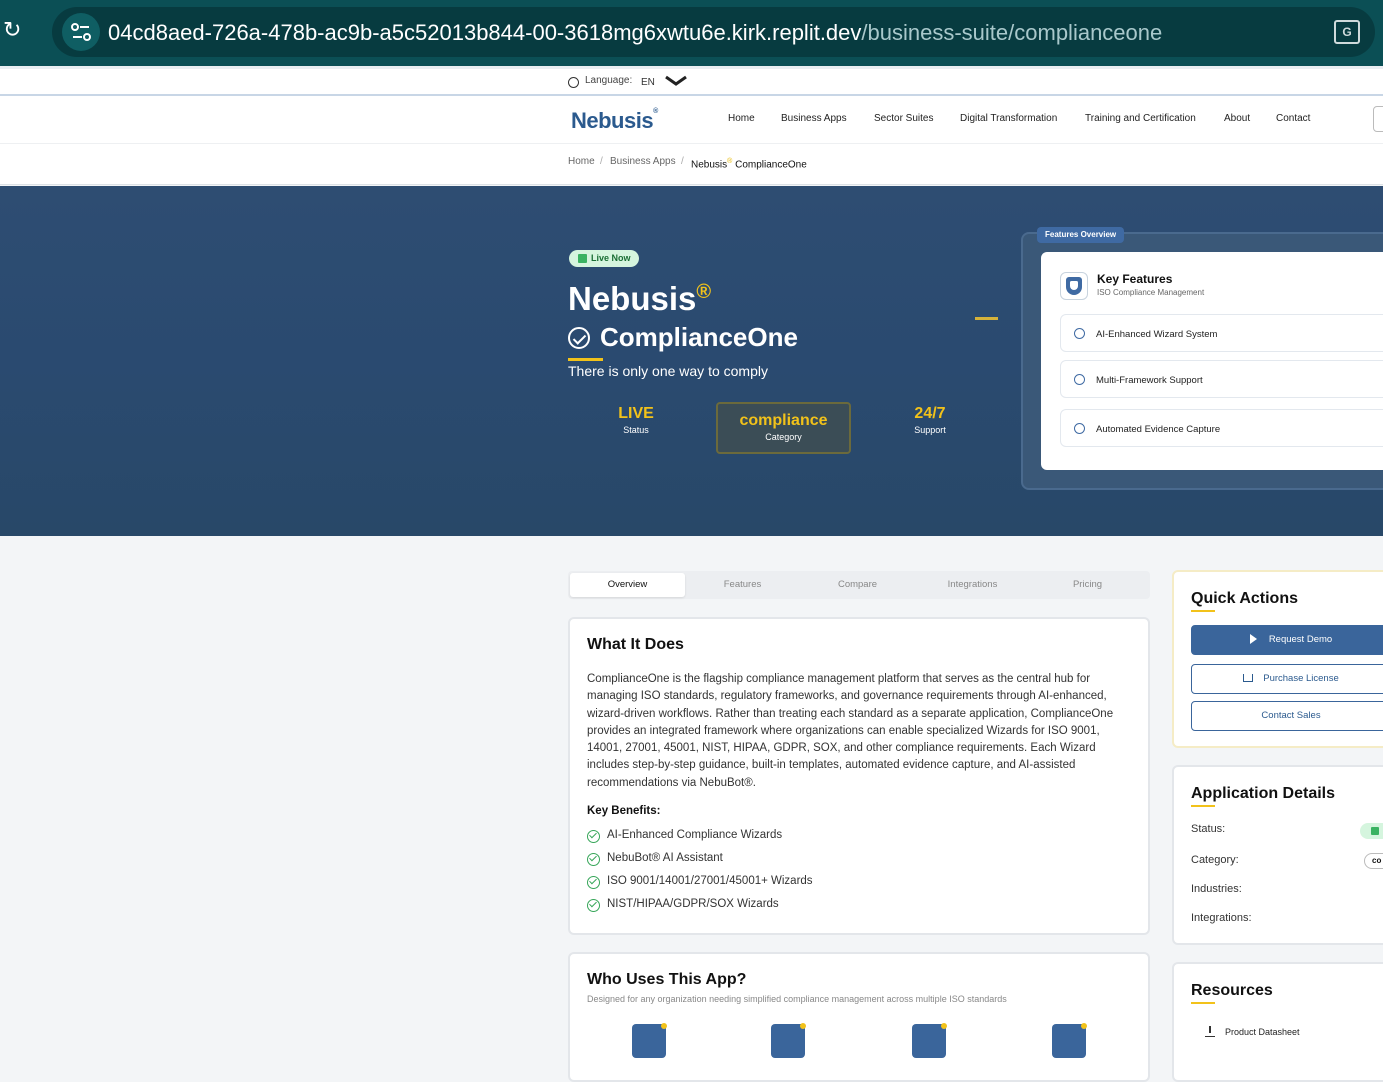 This screenshot has width=1383, height=1082. Describe the element at coordinates (639, 299) in the screenshot. I see `page-title: Nebusis®` at that location.